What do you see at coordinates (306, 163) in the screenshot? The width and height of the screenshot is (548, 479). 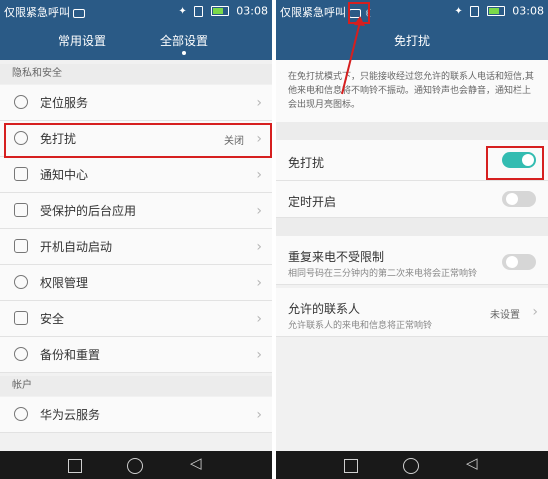 I see `setting-label: 免打扰` at bounding box center [306, 163].